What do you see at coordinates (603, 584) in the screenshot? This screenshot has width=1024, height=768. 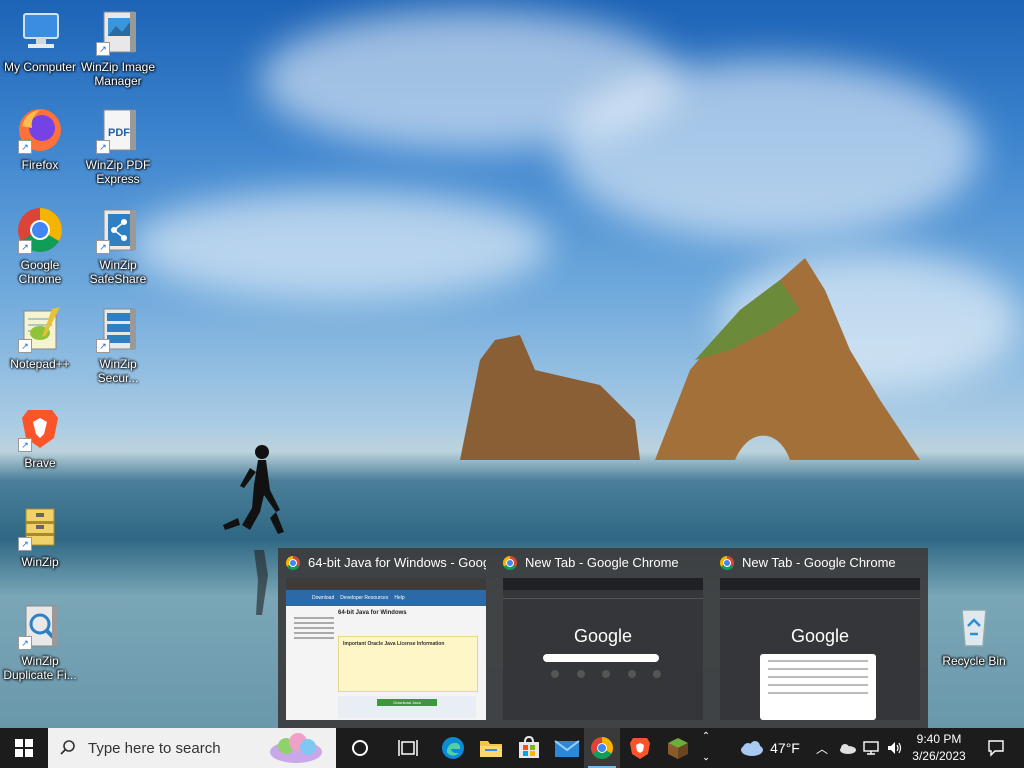 I see `thumb-browser-tabstrip` at bounding box center [603, 584].